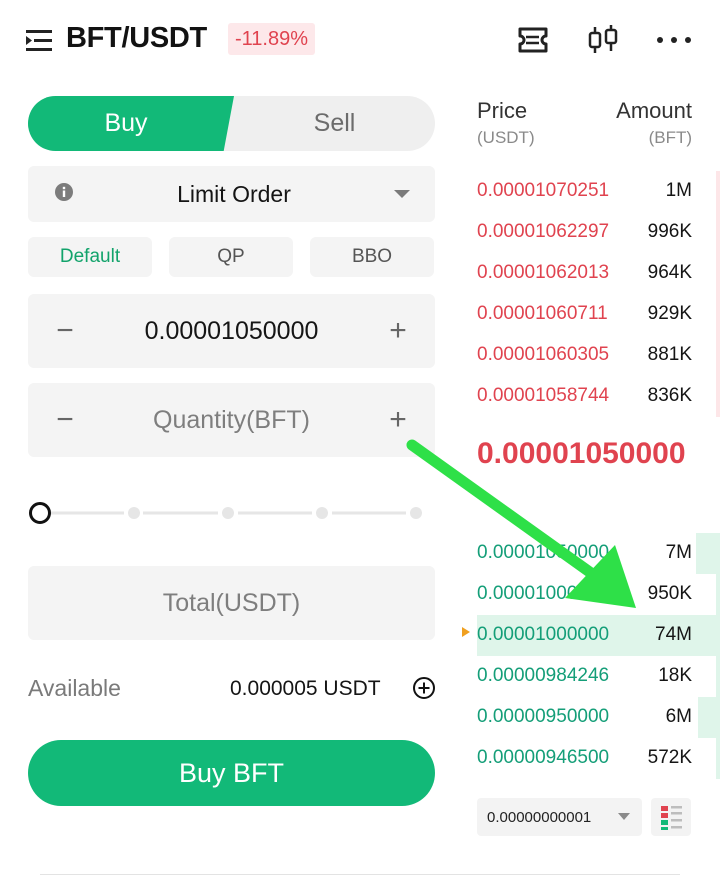 Image resolution: width=720 pixels, height=877 pixels. What do you see at coordinates (64, 194) in the screenshot?
I see `info-icon` at bounding box center [64, 194].